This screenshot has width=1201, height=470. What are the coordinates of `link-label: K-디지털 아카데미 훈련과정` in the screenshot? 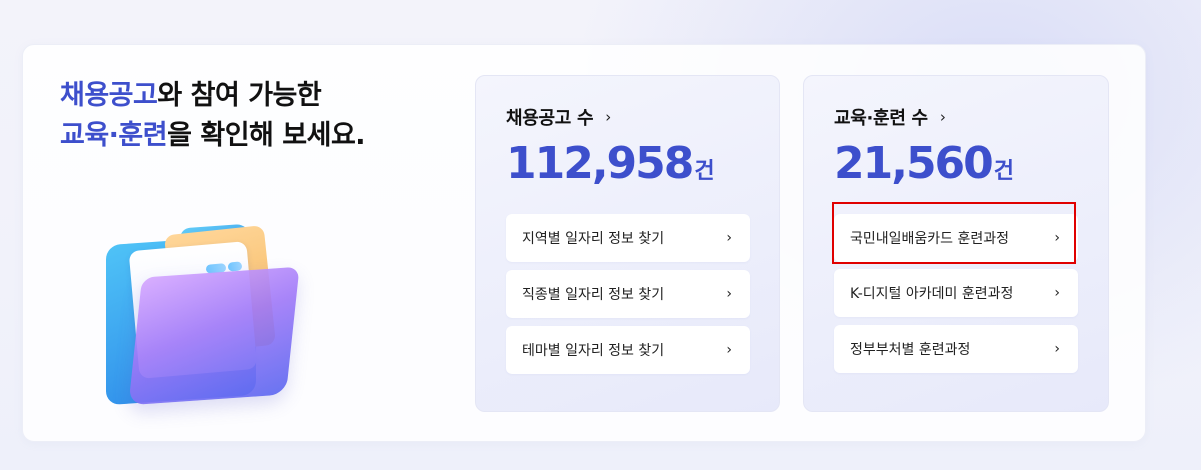 It's located at (932, 294).